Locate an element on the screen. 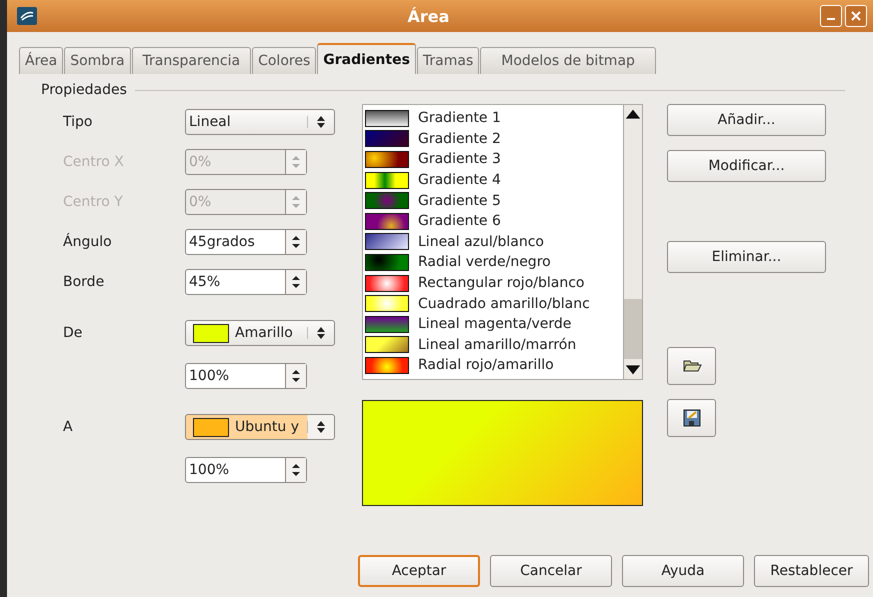  dialog-button: Ayuda is located at coordinates (683, 571).